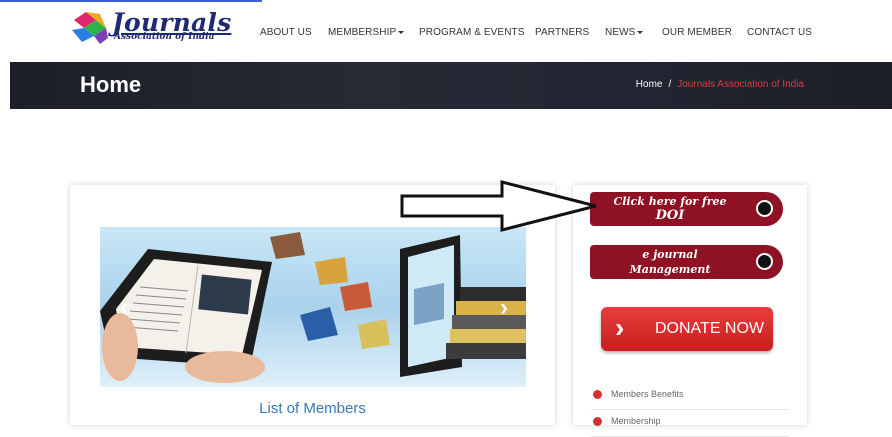 The width and height of the screenshot is (892, 437). Describe the element at coordinates (286, 32) in the screenshot. I see `nav-about-us: ABOUT US` at that location.